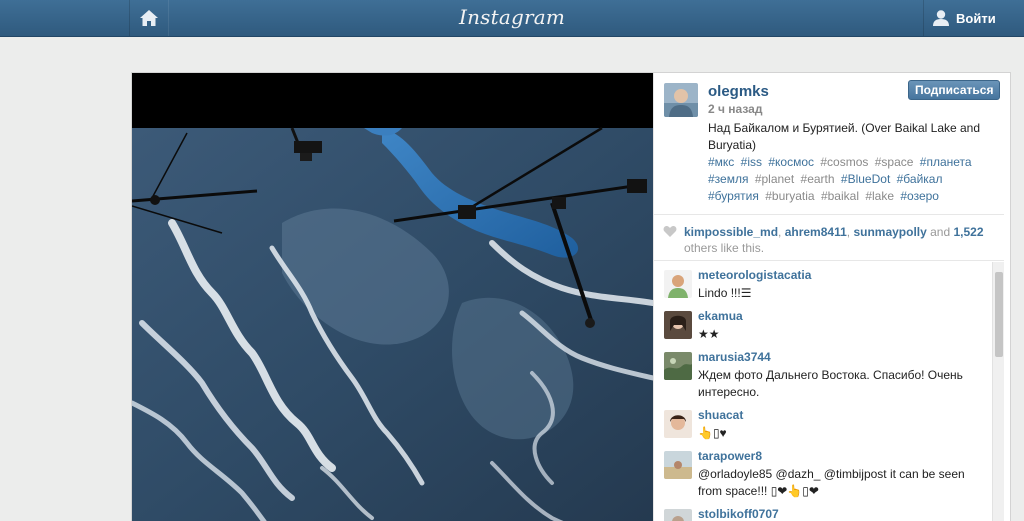 The width and height of the screenshot is (1024, 521). I want to click on hashtag-link: #планета, so click(946, 162).